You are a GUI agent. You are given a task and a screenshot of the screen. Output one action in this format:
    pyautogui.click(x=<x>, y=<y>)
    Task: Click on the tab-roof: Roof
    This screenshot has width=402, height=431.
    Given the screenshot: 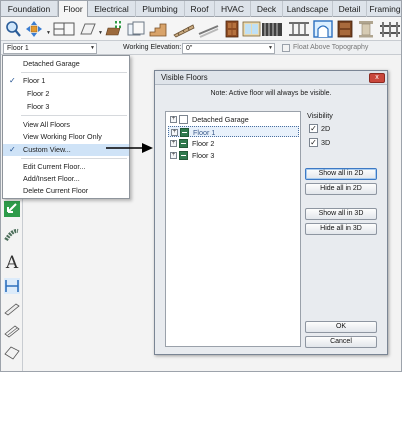 What is the action you would take?
    pyautogui.click(x=200, y=9)
    